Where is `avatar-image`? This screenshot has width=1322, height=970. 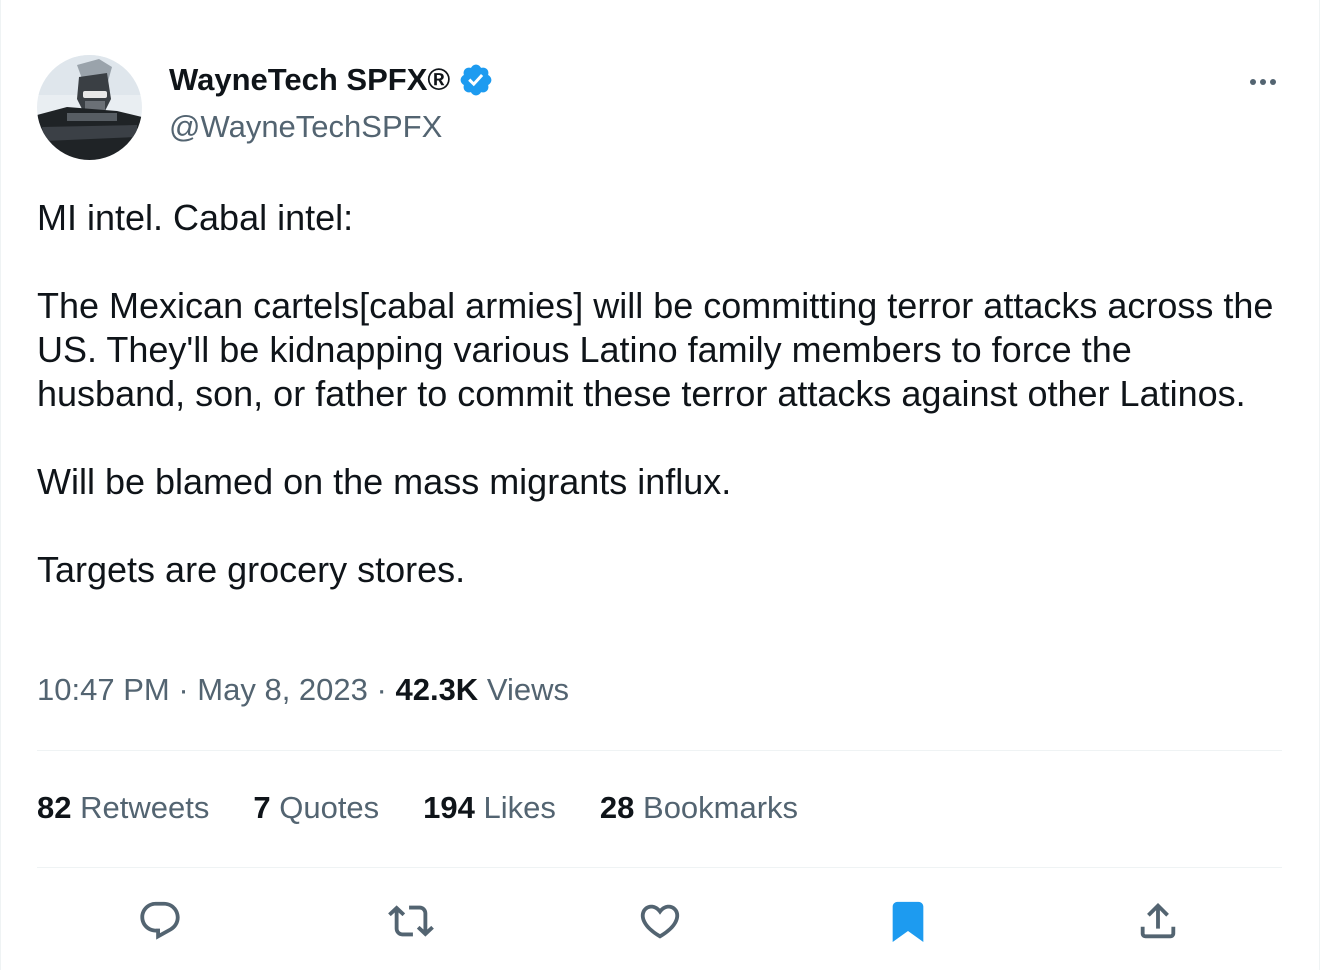 avatar-image is located at coordinates (89, 107).